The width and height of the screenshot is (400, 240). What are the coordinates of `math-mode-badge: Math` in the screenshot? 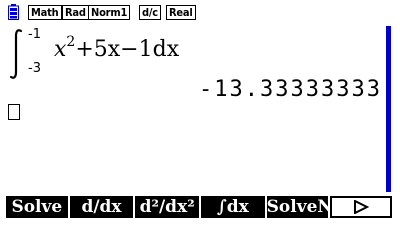 It's located at (45, 12).